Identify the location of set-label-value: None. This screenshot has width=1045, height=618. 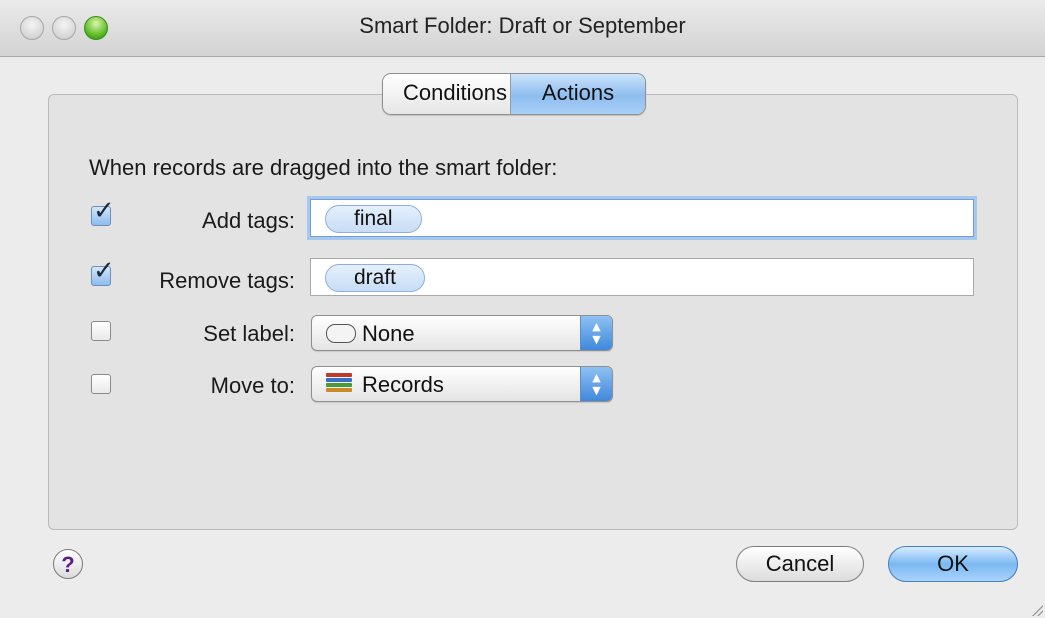
(388, 333).